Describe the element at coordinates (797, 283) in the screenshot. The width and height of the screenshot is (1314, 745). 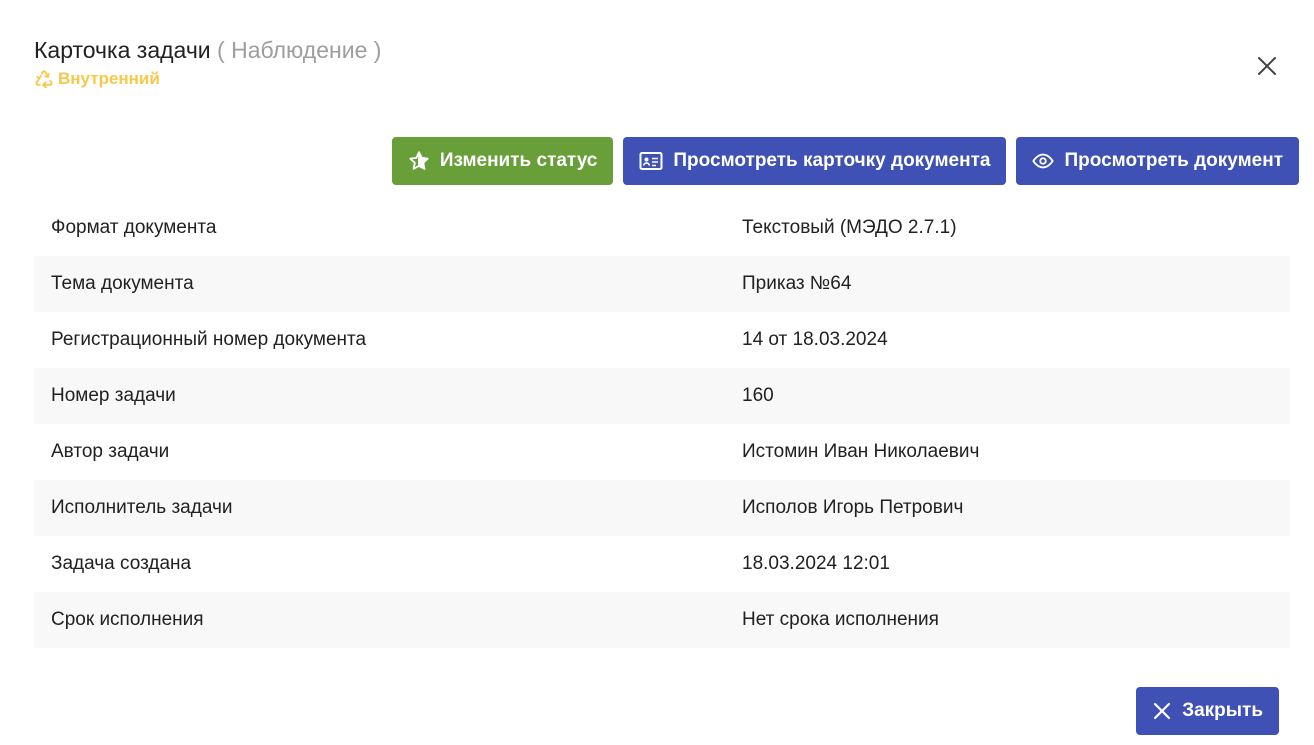
I see `detail-value: Приказ №64` at that location.